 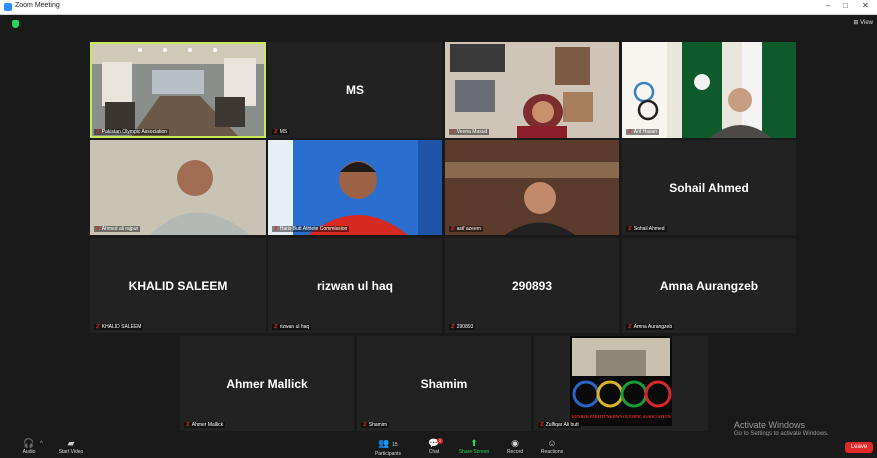 I want to click on record-button: ◉ Record, so click(x=515, y=446).